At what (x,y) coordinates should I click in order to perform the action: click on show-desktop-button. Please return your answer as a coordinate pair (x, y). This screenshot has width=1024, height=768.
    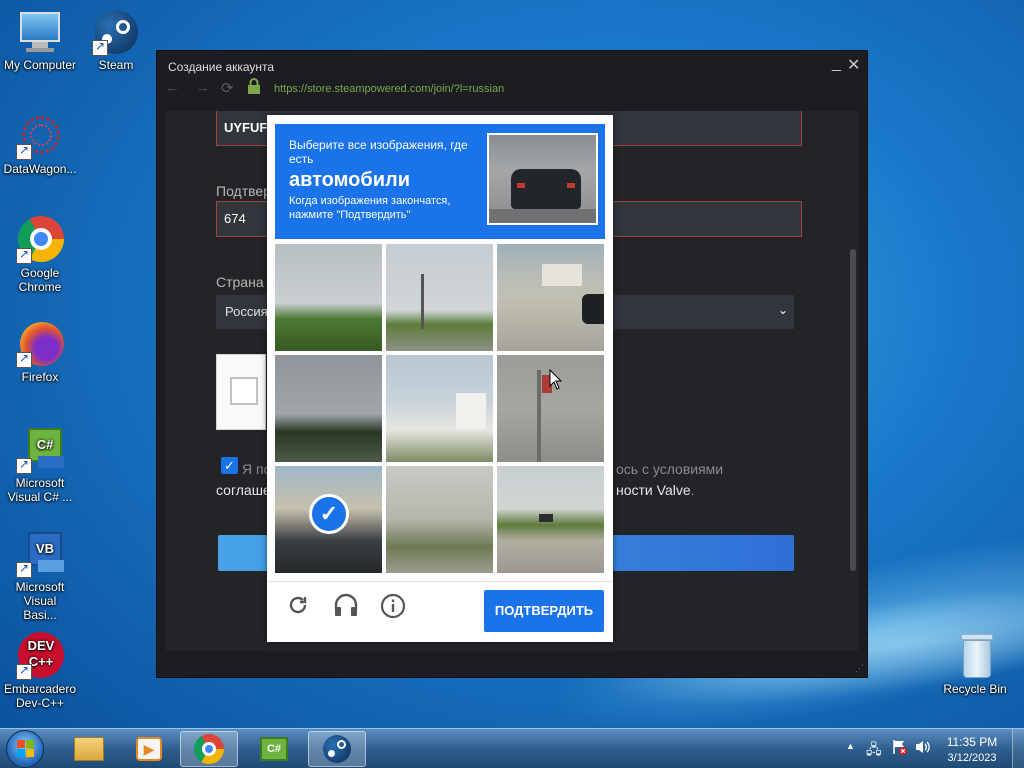
    Looking at the image, I should click on (1018, 748).